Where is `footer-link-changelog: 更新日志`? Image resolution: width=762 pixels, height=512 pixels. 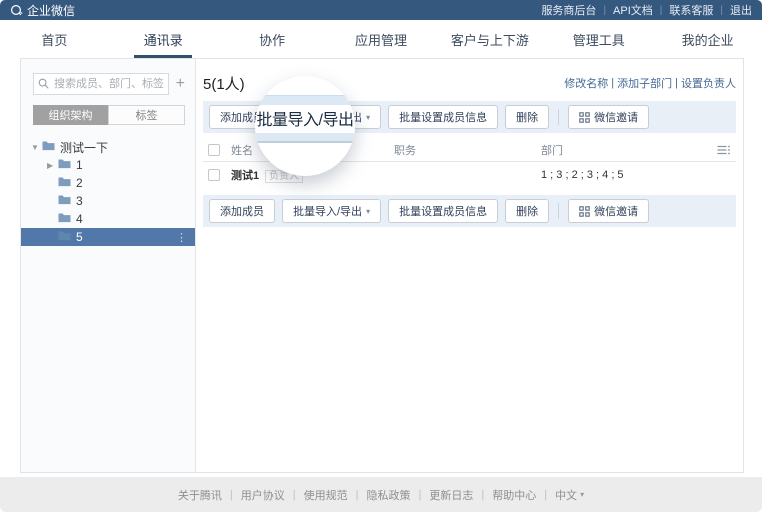 footer-link-changelog: 更新日志 is located at coordinates (451, 495).